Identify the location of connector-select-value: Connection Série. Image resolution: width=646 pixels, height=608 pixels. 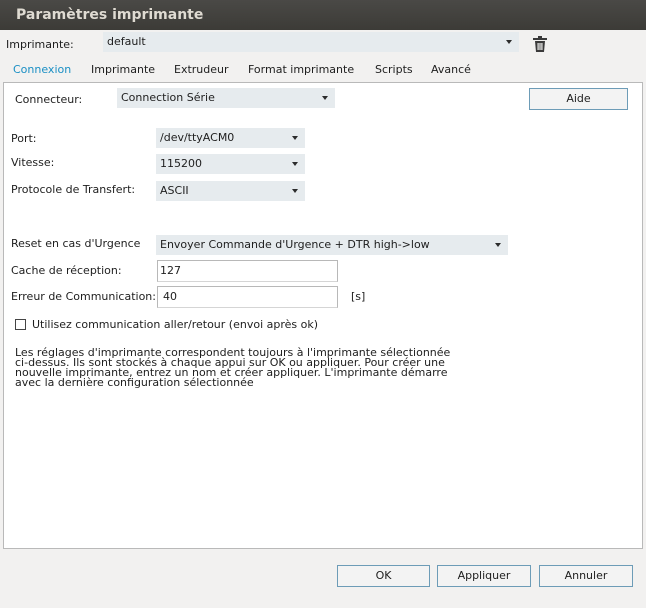
(168, 97).